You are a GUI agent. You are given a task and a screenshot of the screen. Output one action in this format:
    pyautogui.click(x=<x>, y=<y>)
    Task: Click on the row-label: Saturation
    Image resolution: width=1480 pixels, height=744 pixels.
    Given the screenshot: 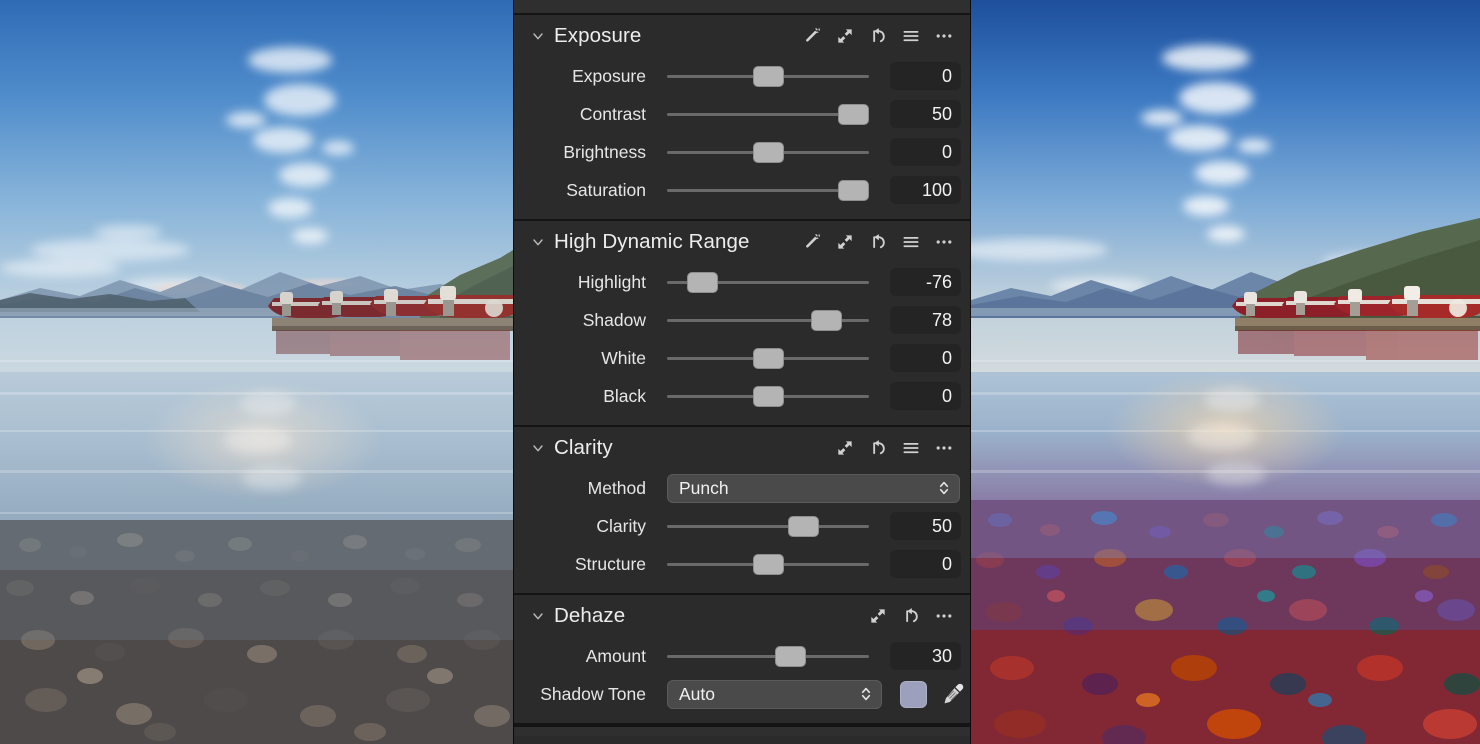 What is the action you would take?
    pyautogui.click(x=606, y=189)
    